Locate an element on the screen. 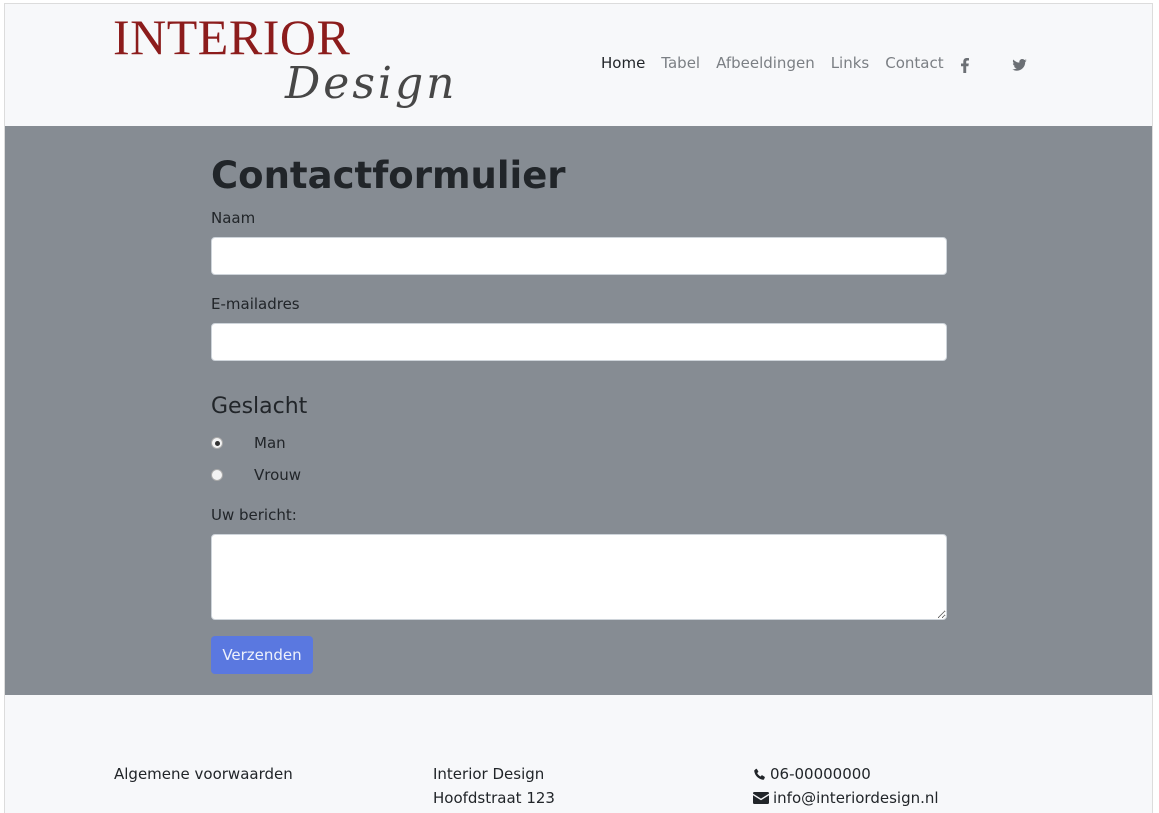 The image size is (1159, 813). radio-vrouw-label: Vrouw is located at coordinates (277, 475).